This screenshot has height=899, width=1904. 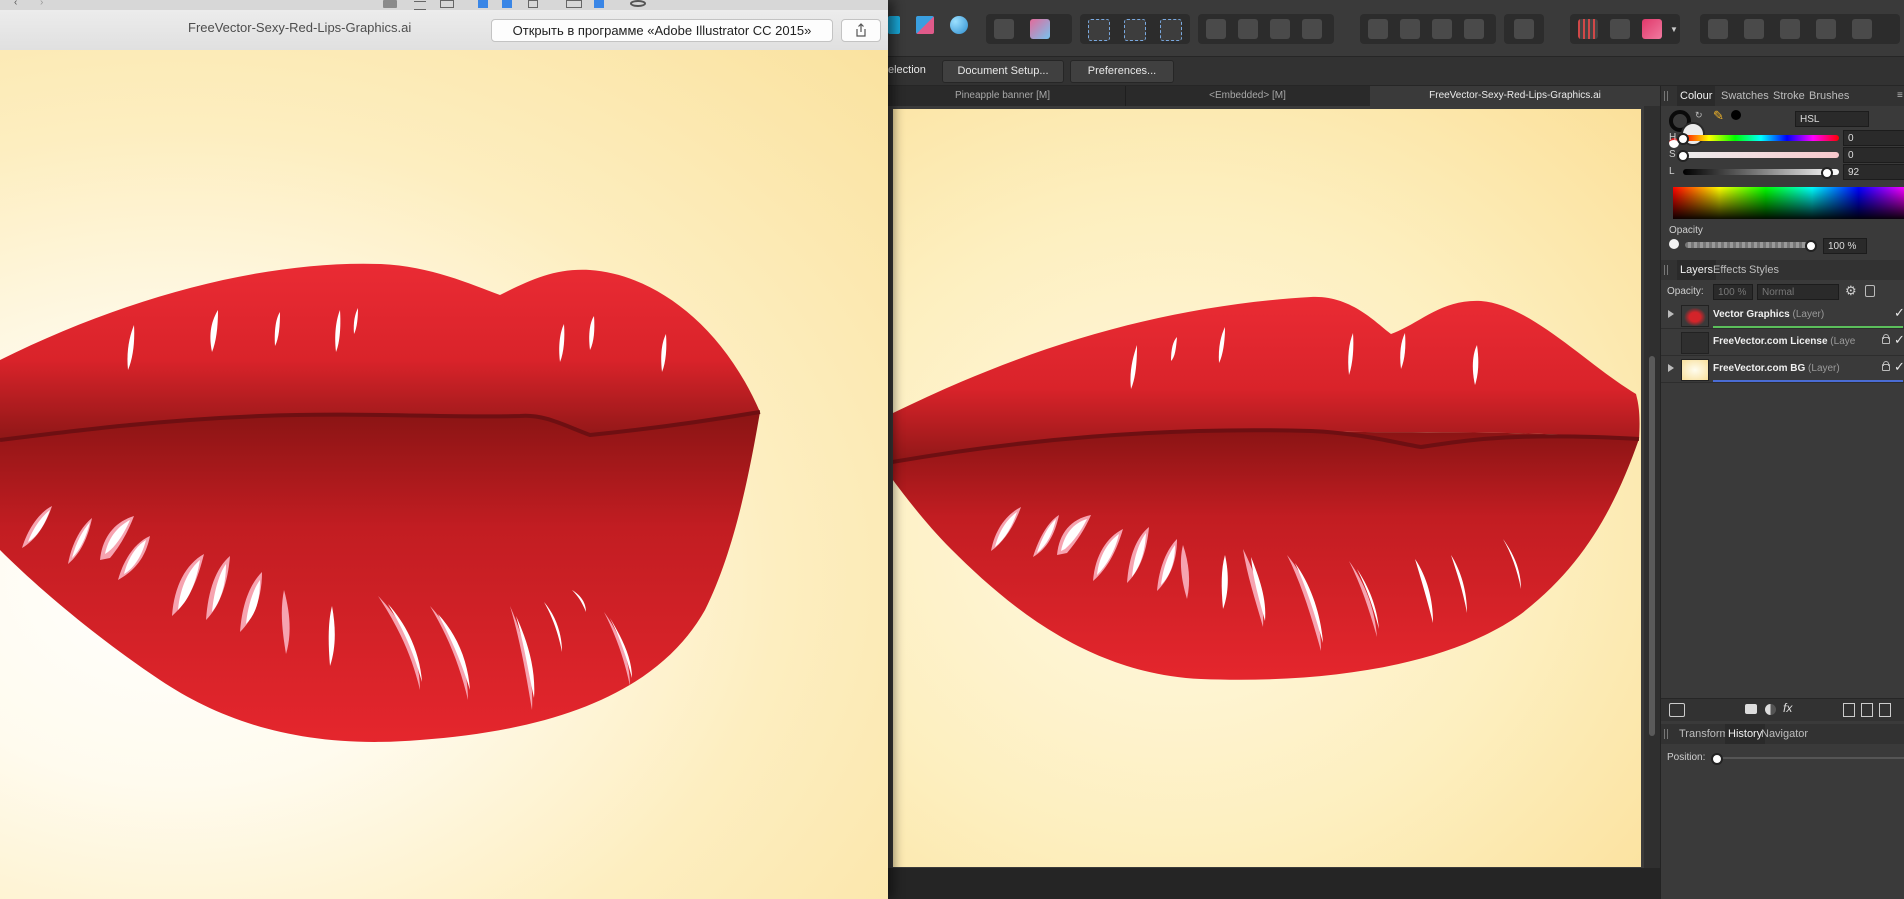 What do you see at coordinates (1620, 29) in the screenshot?
I see `snapping-options-icon` at bounding box center [1620, 29].